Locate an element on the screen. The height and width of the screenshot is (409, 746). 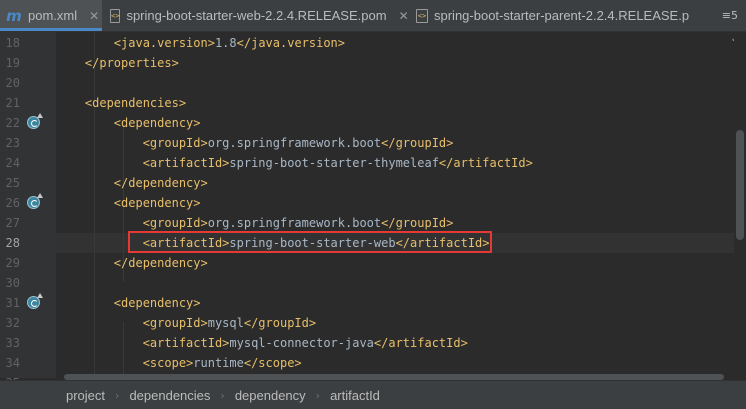
xml-open-tag: <java.version> is located at coordinates (164, 43).